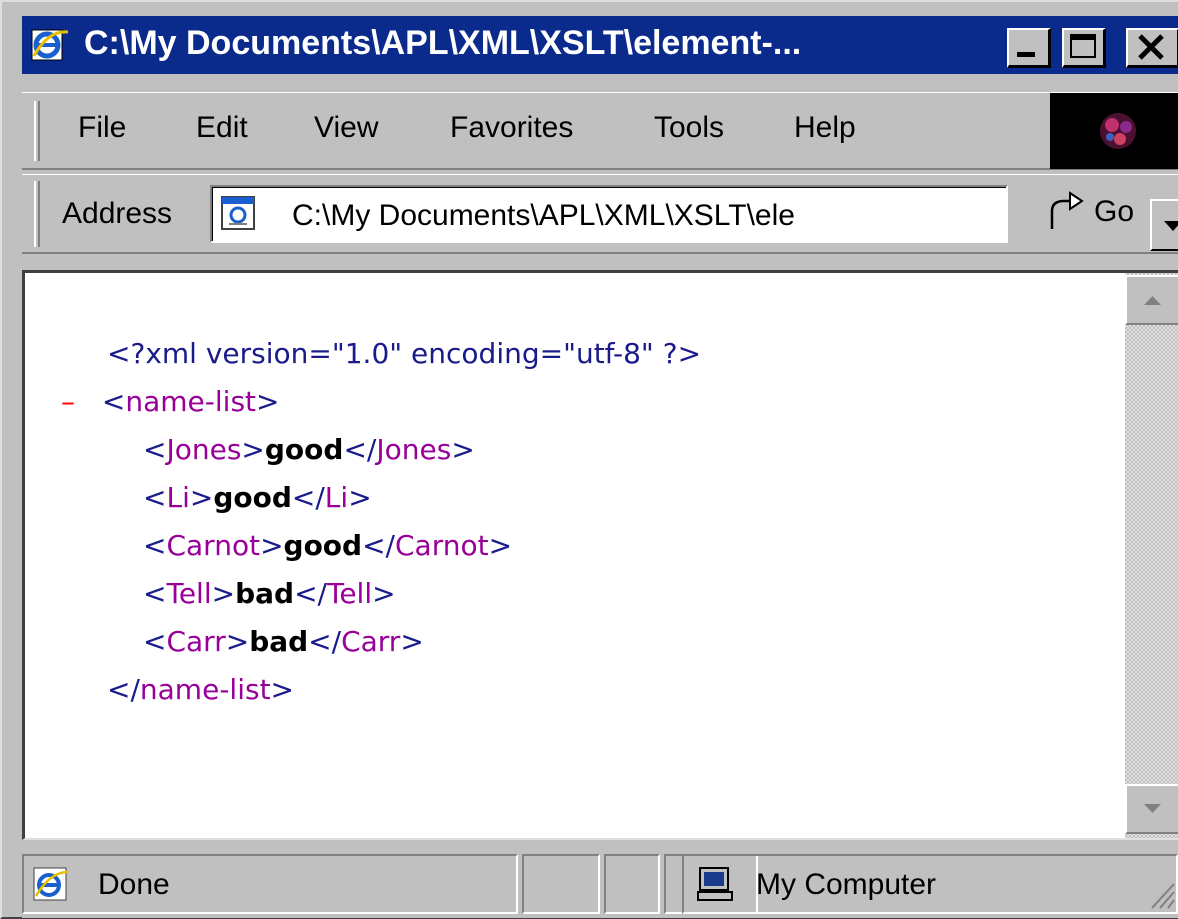  Describe the element at coordinates (270, 884) in the screenshot. I see `status-panel-main: Done` at that location.